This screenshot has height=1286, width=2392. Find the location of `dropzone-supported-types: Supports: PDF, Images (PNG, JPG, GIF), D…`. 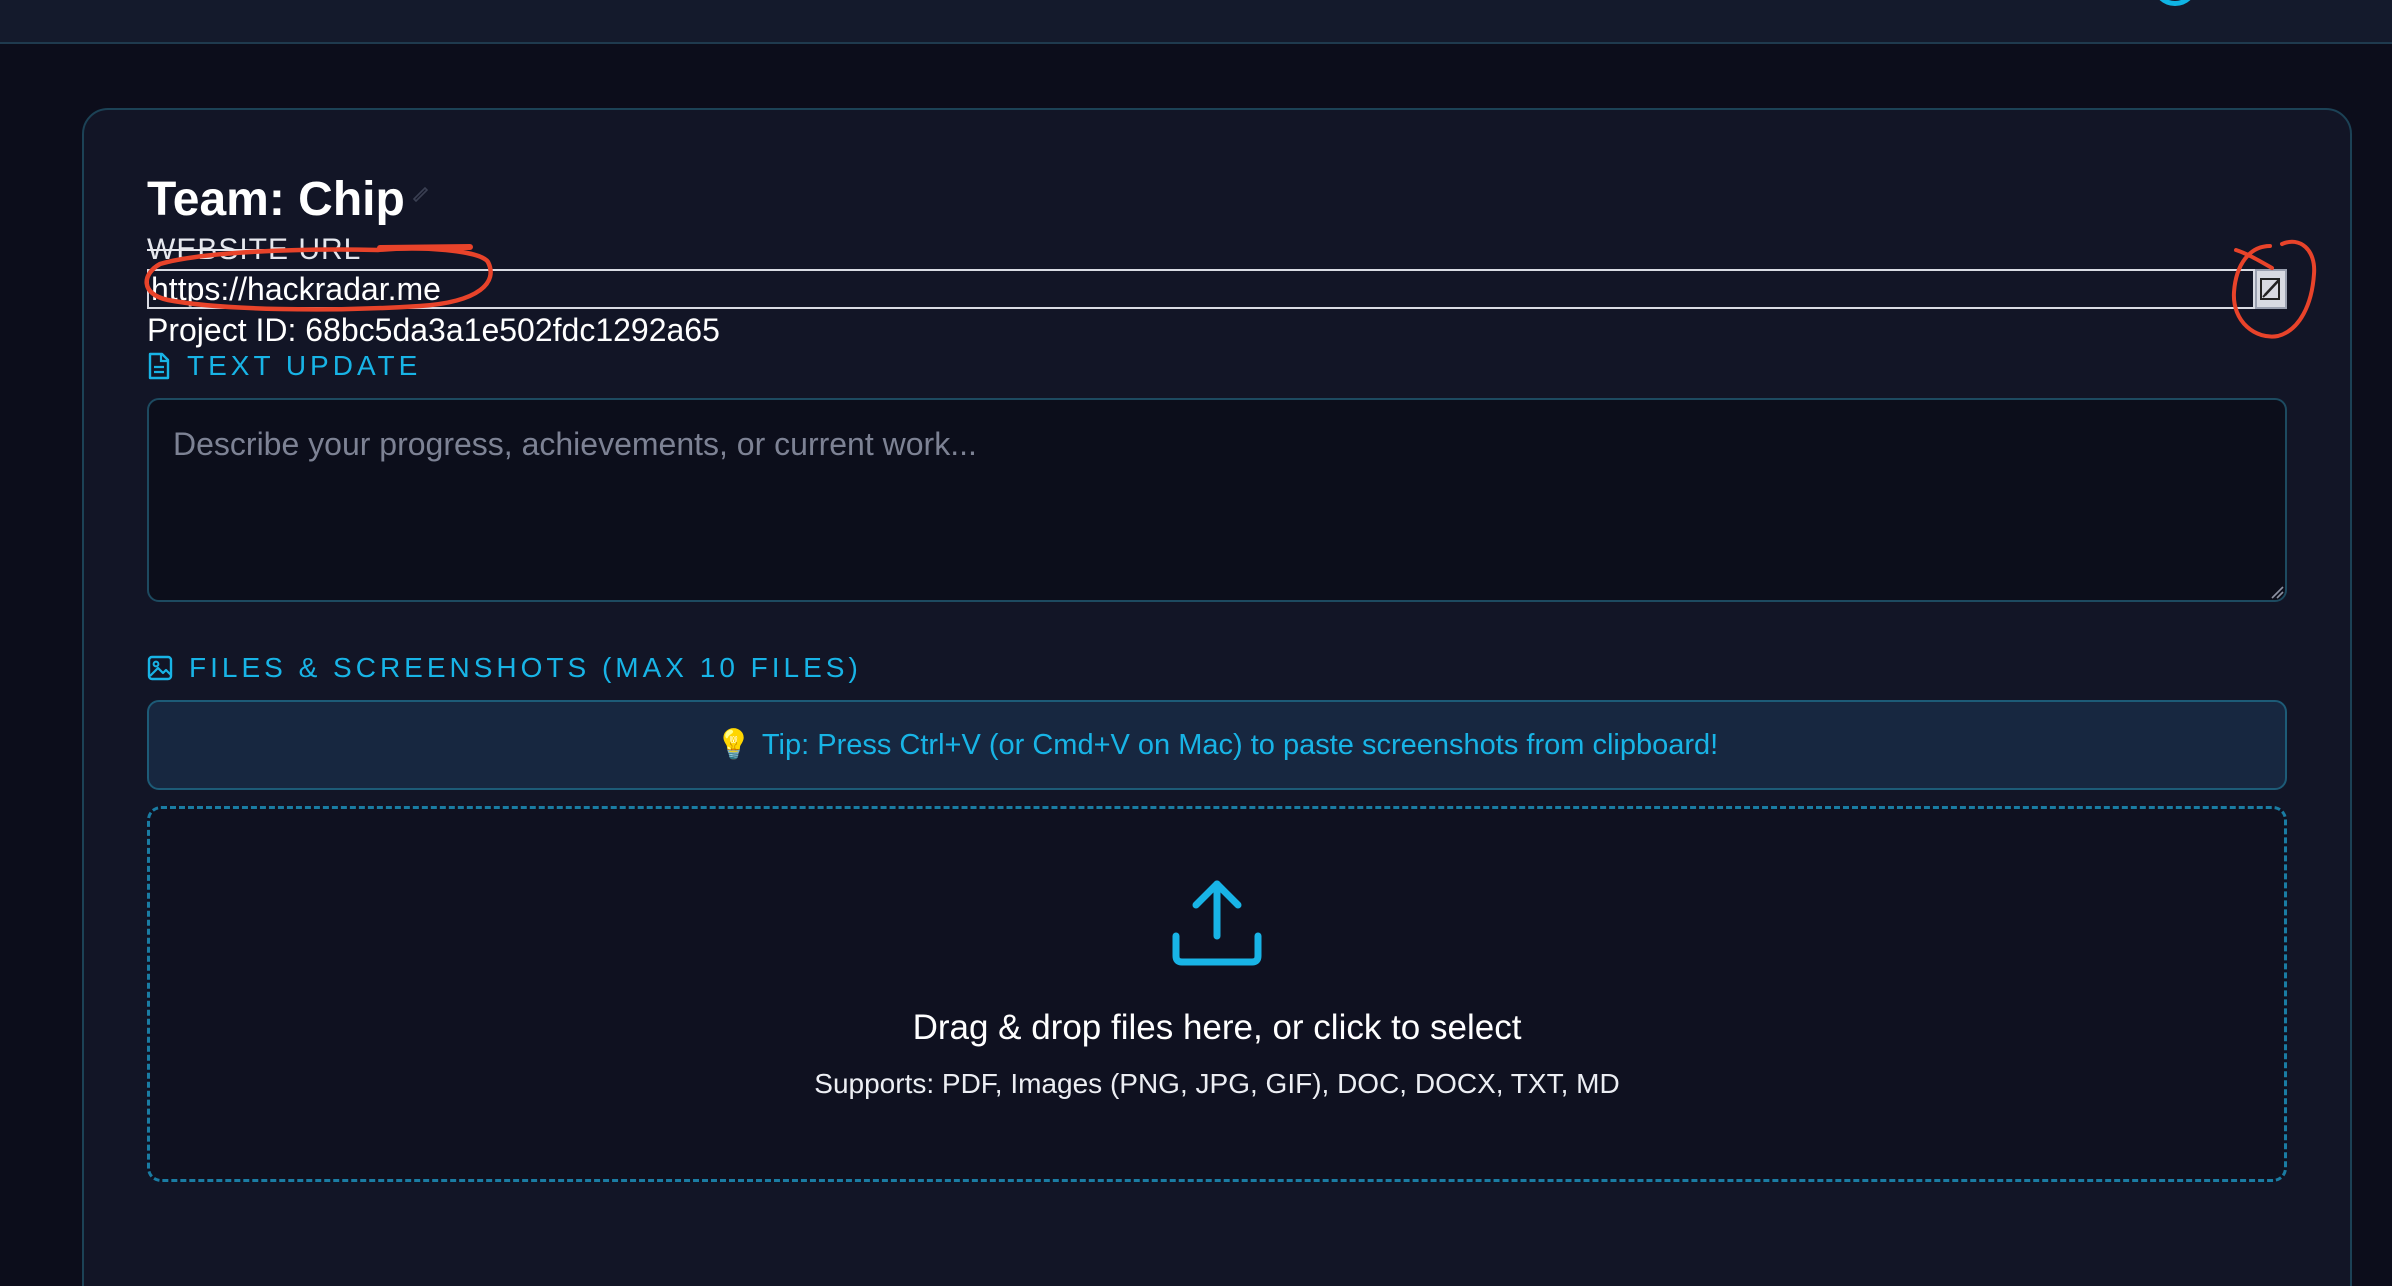

dropzone-supported-types: Supports: PDF, Images (PNG, JPG, GIF), D… is located at coordinates (1217, 1083).